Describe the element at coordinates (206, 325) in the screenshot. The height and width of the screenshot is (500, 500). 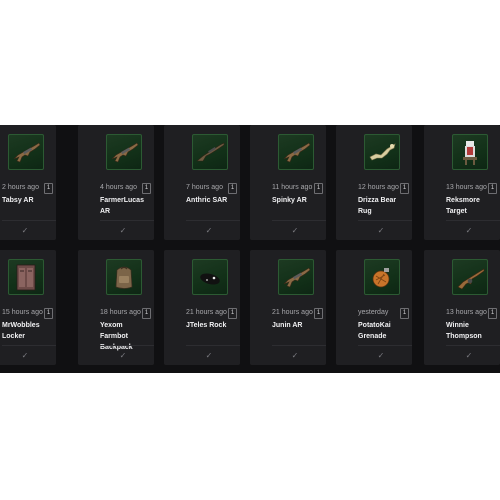
I see `item-name: JTeles Rock` at that location.